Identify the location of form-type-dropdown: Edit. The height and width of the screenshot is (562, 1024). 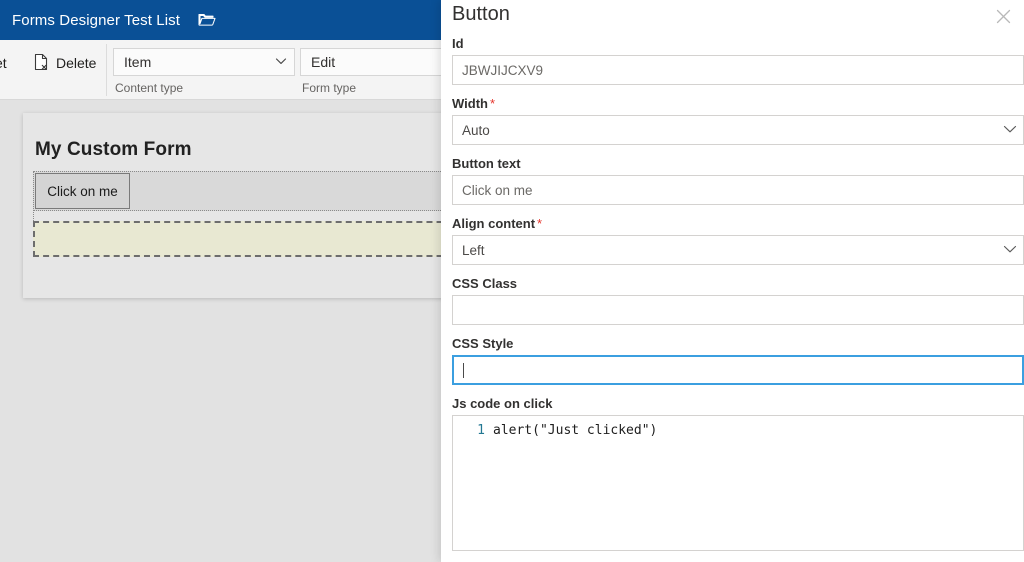
(370, 62).